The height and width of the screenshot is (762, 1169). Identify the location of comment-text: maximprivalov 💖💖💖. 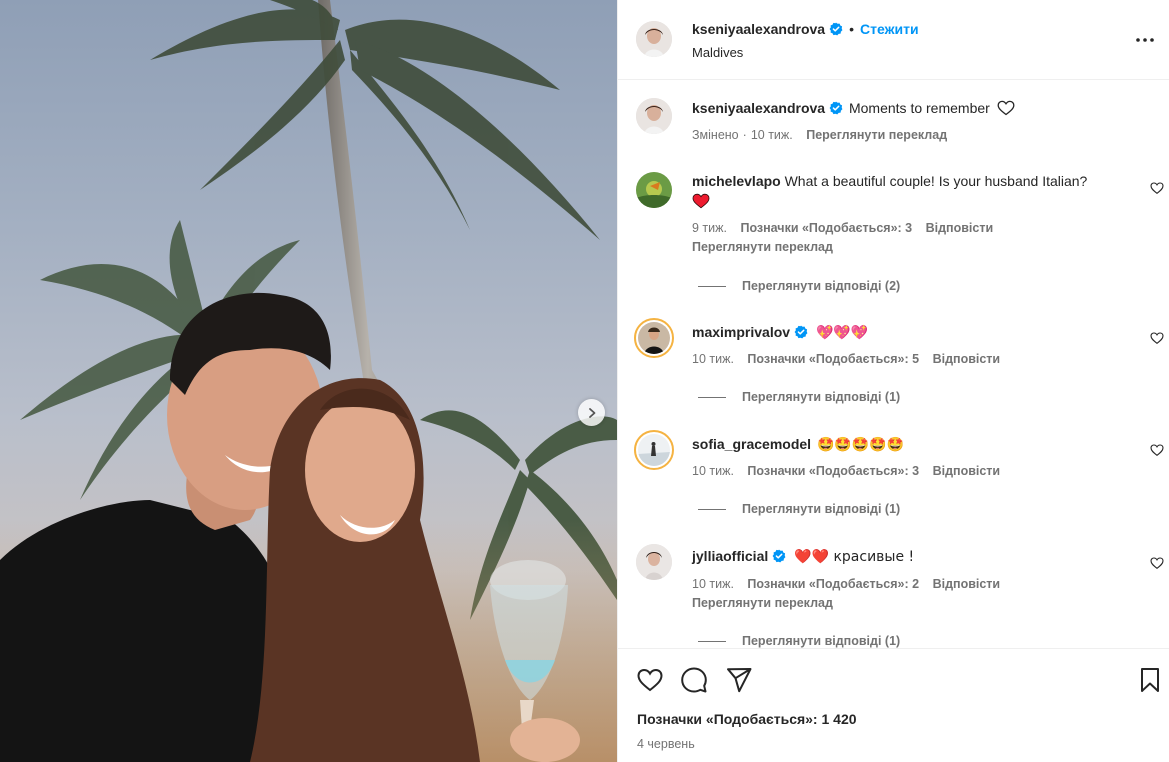
(913, 332).